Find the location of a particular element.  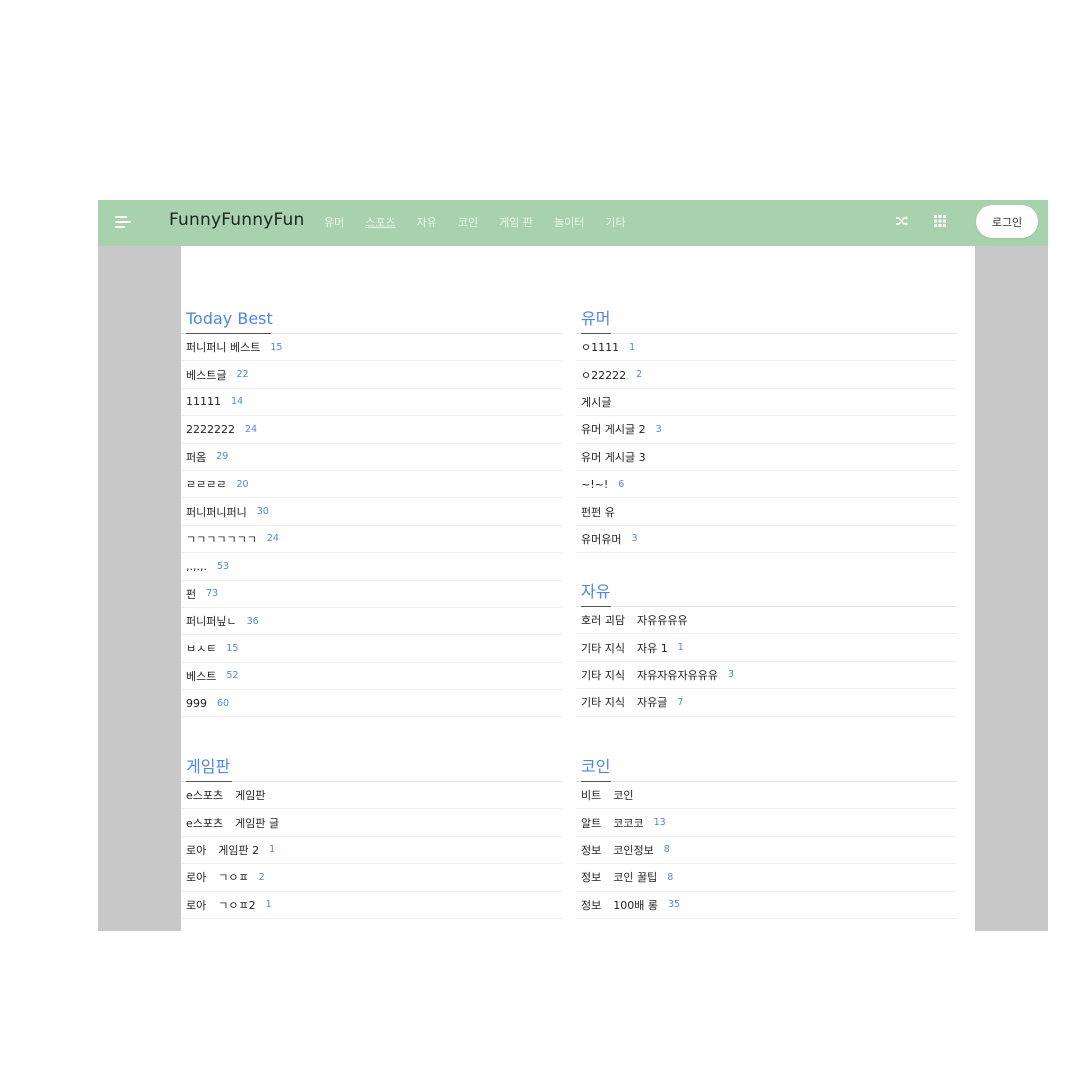

site-logo: FunnyFunnyFun is located at coordinates (236, 220).